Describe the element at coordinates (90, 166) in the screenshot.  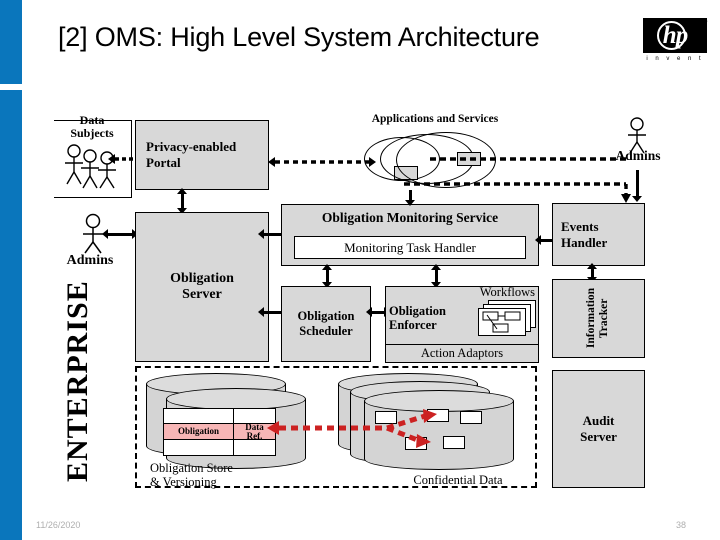
I see `data-subjects-actor-icon` at that location.